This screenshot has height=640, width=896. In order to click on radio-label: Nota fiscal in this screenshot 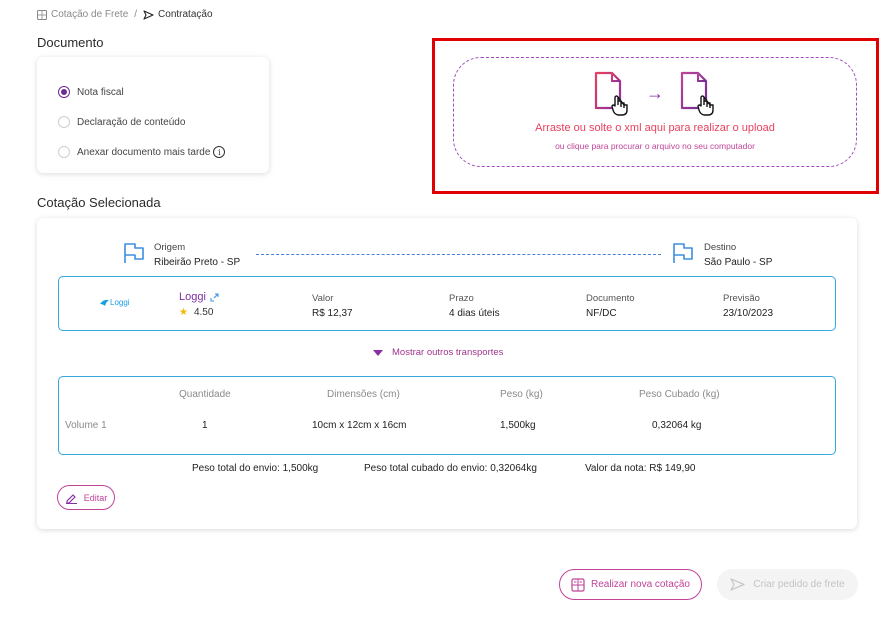, I will do `click(100, 92)`.